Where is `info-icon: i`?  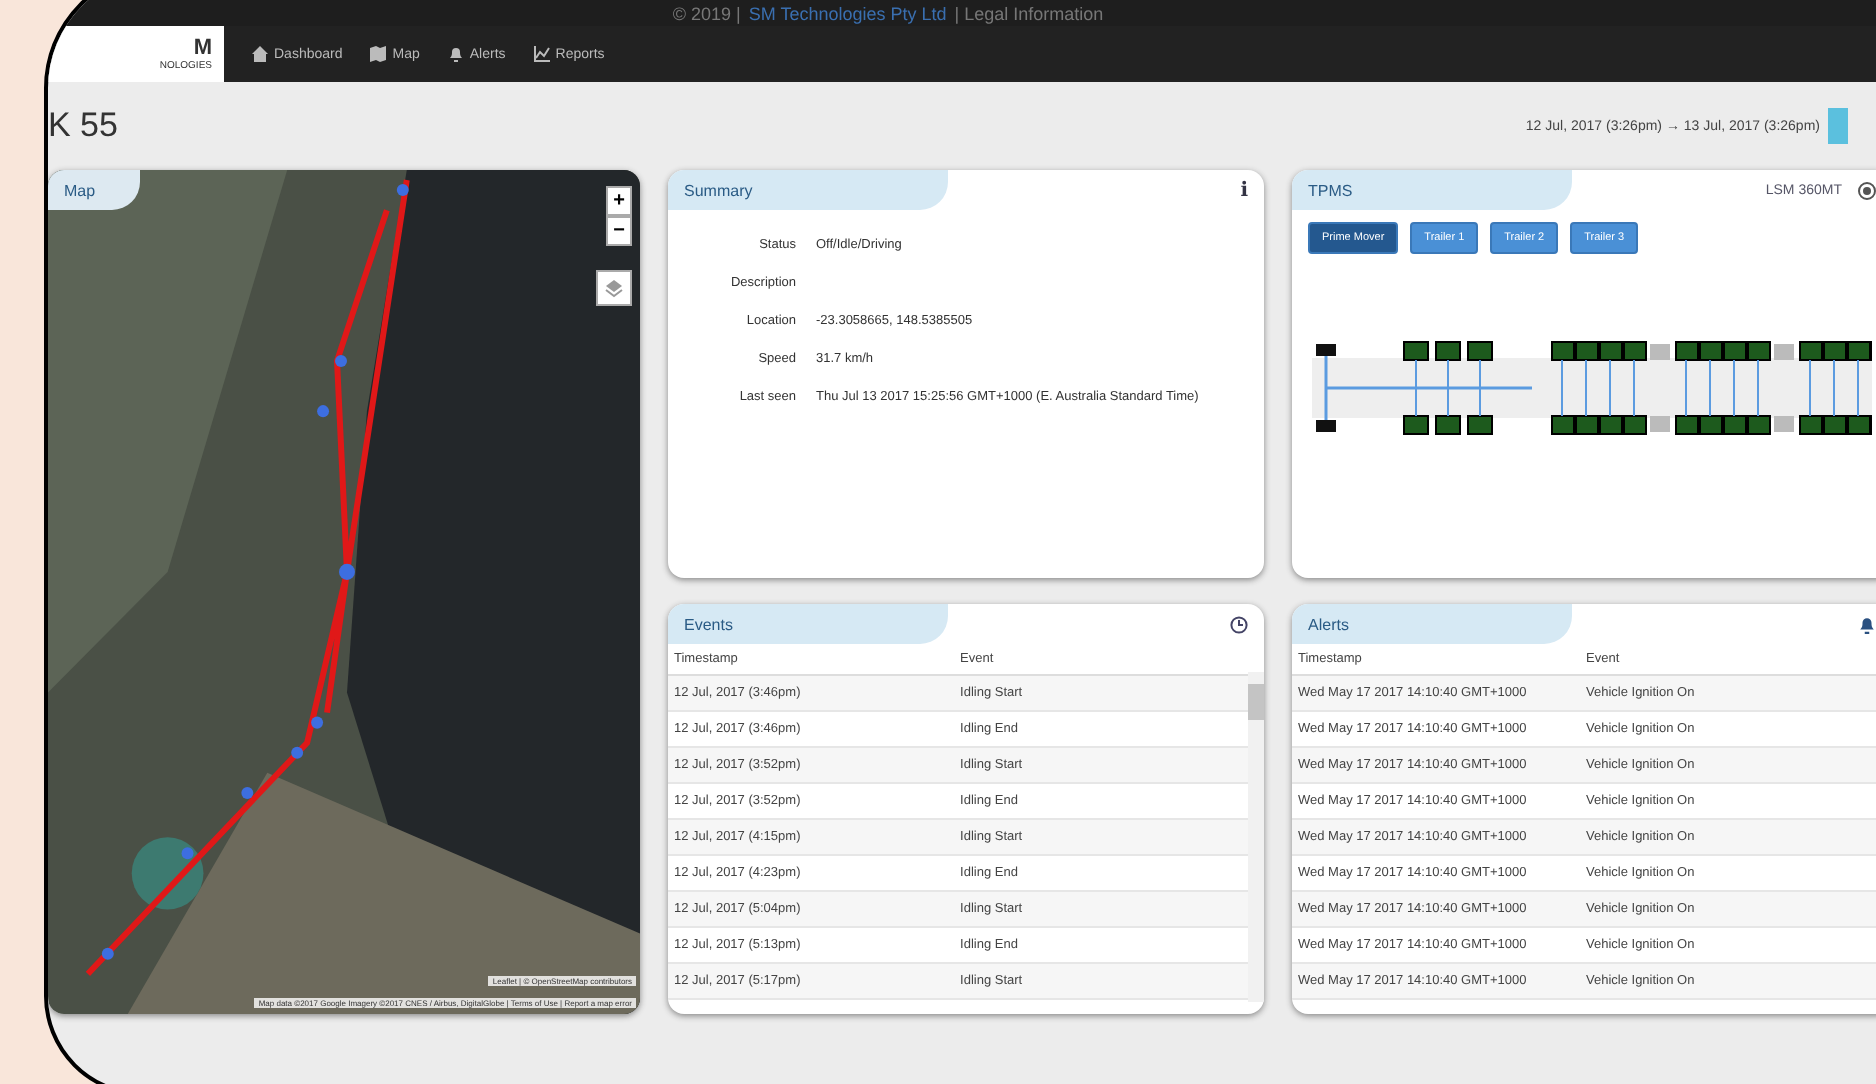
info-icon: i is located at coordinates (1244, 190).